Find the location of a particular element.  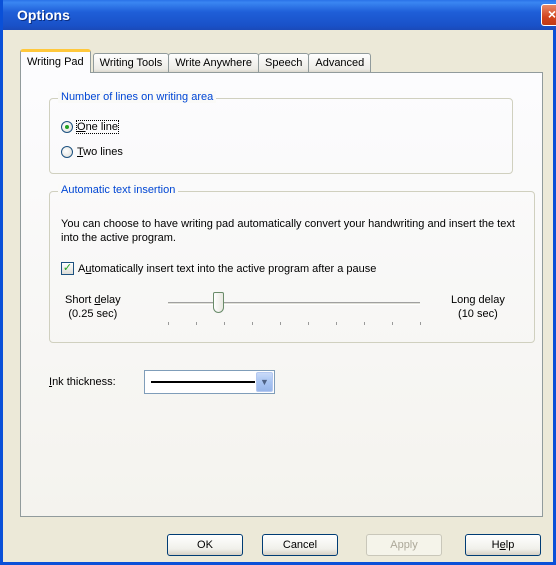

cancel-button: Cancel is located at coordinates (300, 545).